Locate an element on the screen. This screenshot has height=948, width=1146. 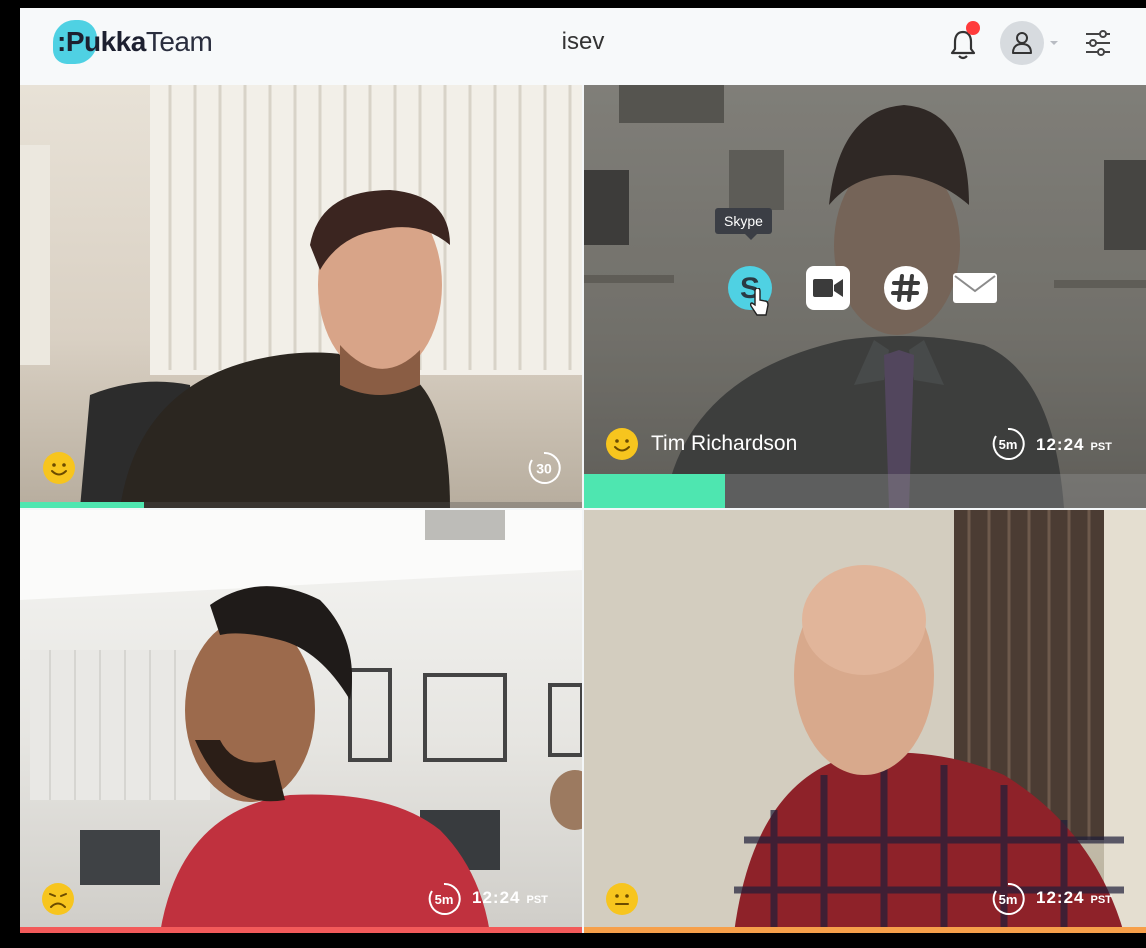
slack-icon is located at coordinates (906, 288).